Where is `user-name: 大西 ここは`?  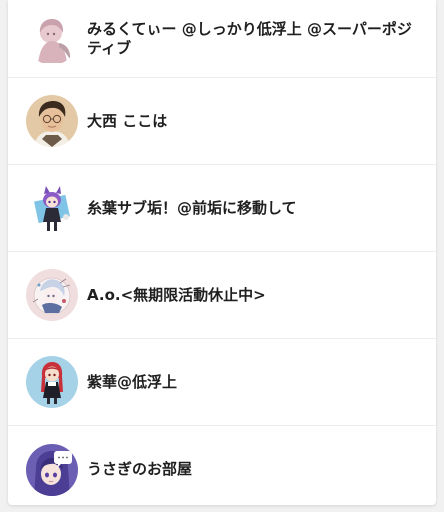 user-name: 大西 ここは is located at coordinates (127, 120).